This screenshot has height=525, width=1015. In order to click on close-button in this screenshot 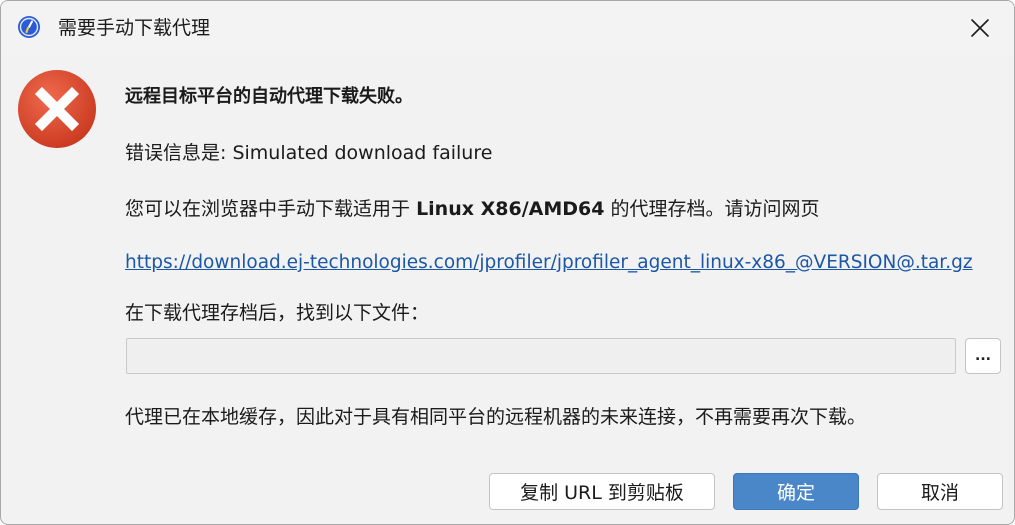, I will do `click(980, 28)`.